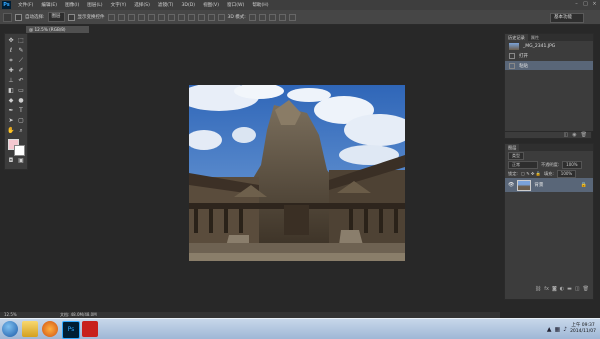 The image size is (600, 339). I want to click on distribute-right-icon, so click(221, 17).